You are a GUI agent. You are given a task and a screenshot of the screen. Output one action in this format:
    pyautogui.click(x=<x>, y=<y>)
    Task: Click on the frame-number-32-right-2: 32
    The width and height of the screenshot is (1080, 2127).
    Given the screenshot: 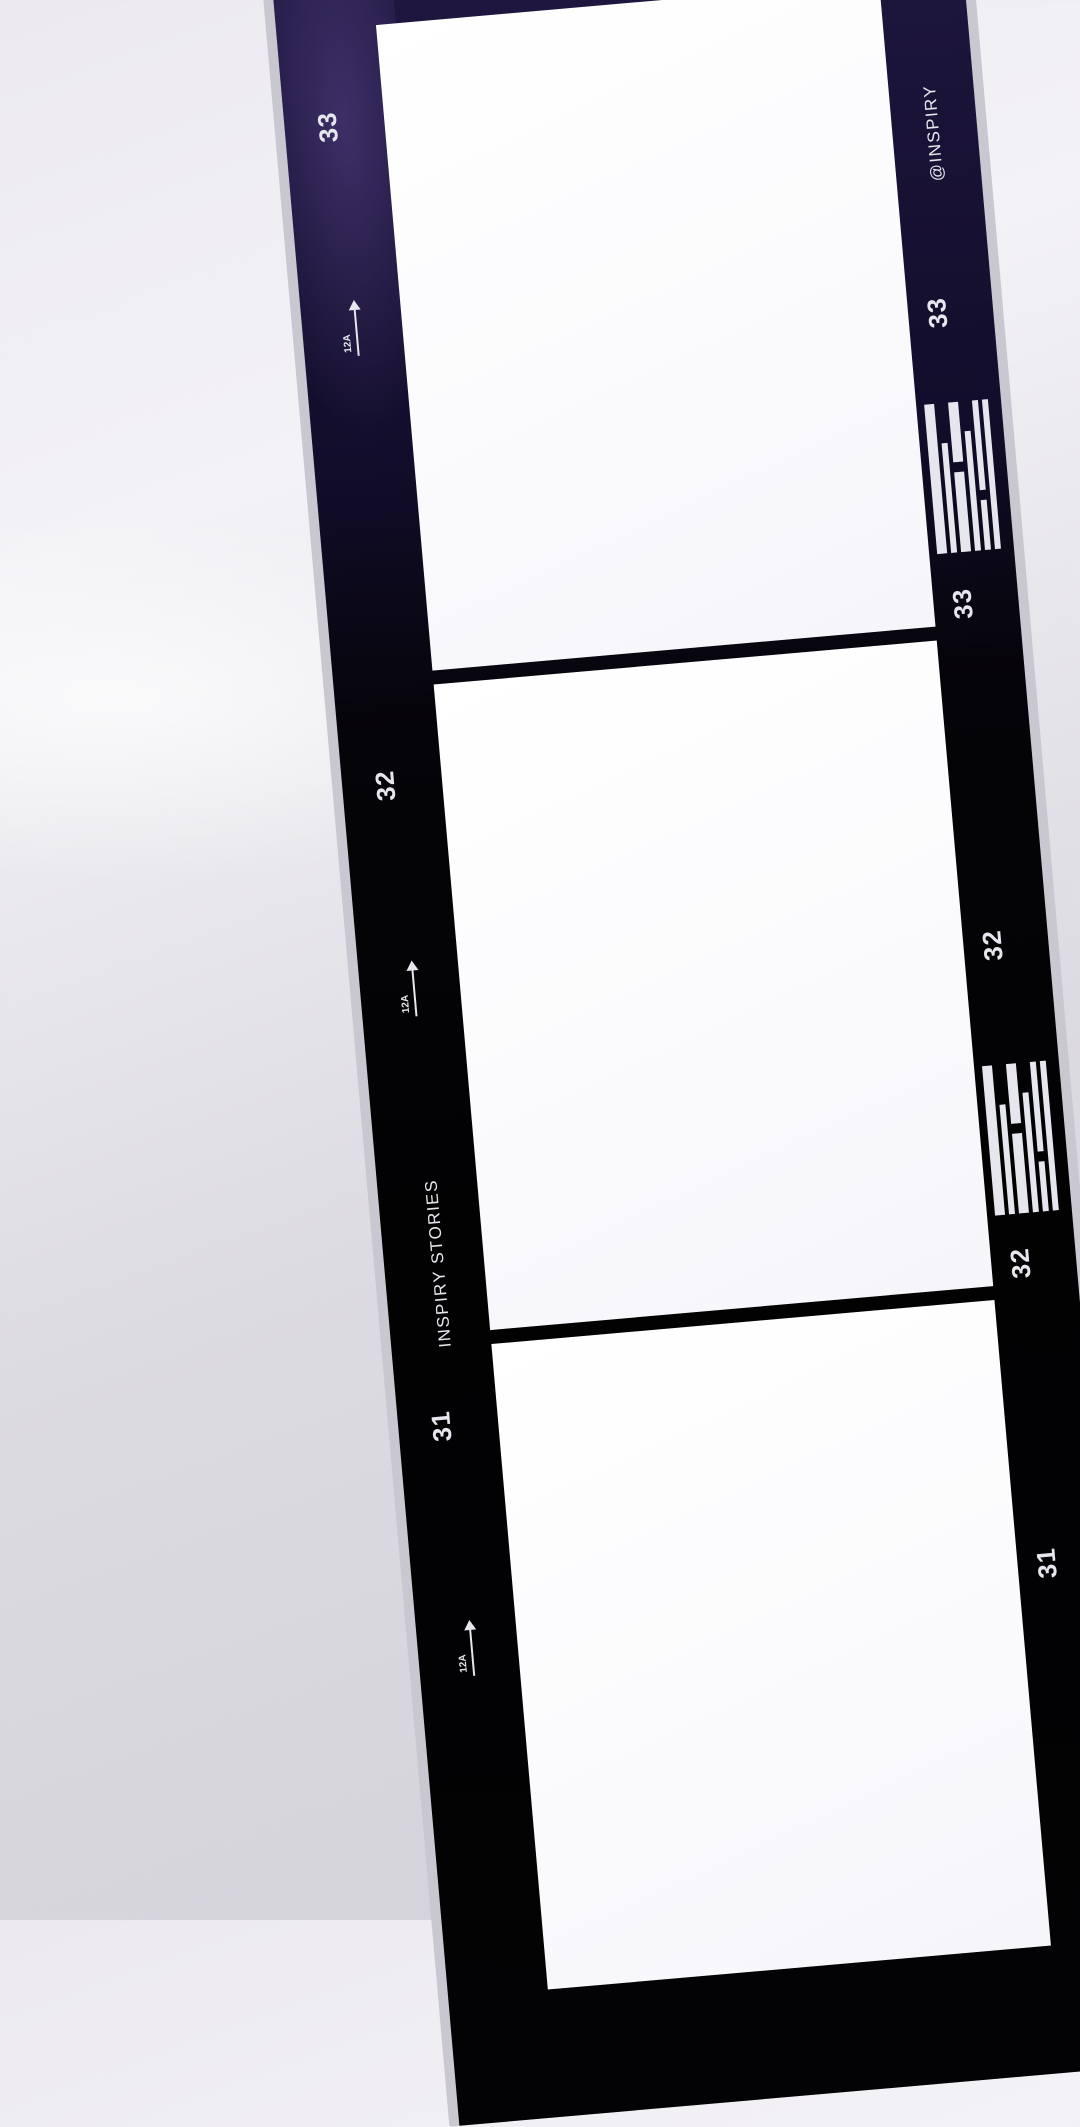 What is the action you would take?
    pyautogui.click(x=1020, y=1263)
    